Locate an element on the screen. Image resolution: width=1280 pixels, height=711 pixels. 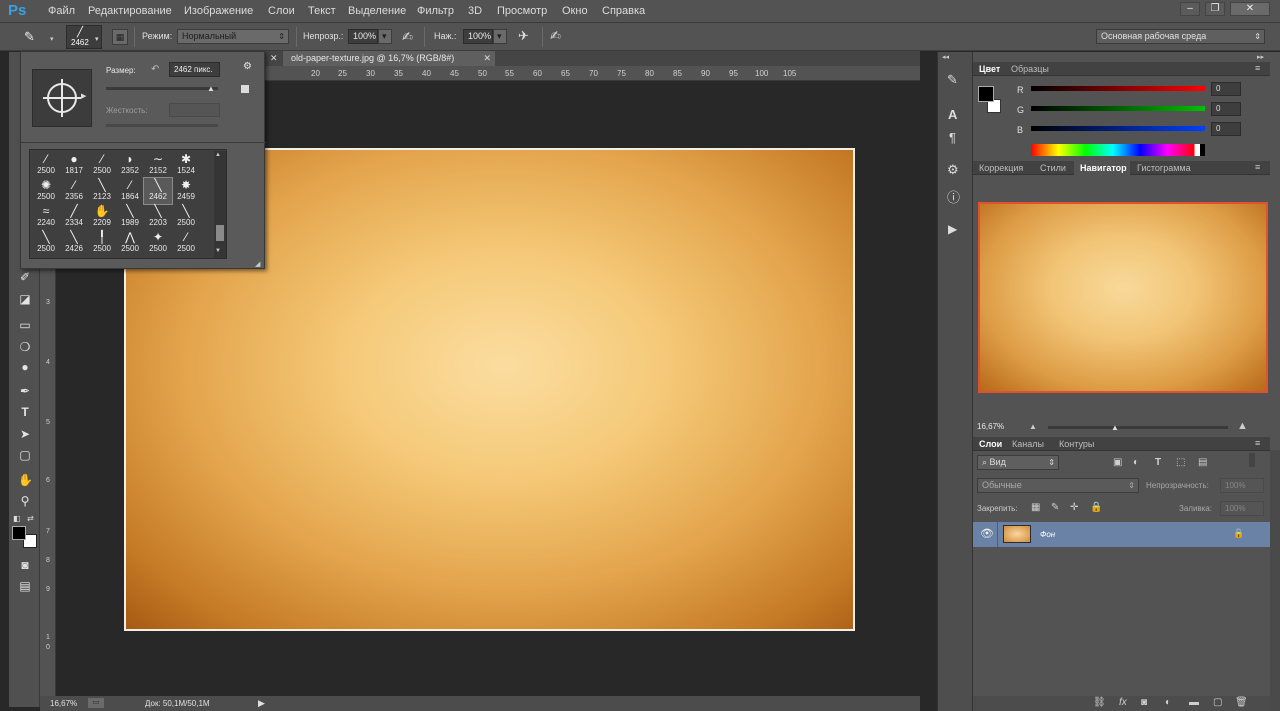
menu-window: Окно is located at coordinates (575, 11).